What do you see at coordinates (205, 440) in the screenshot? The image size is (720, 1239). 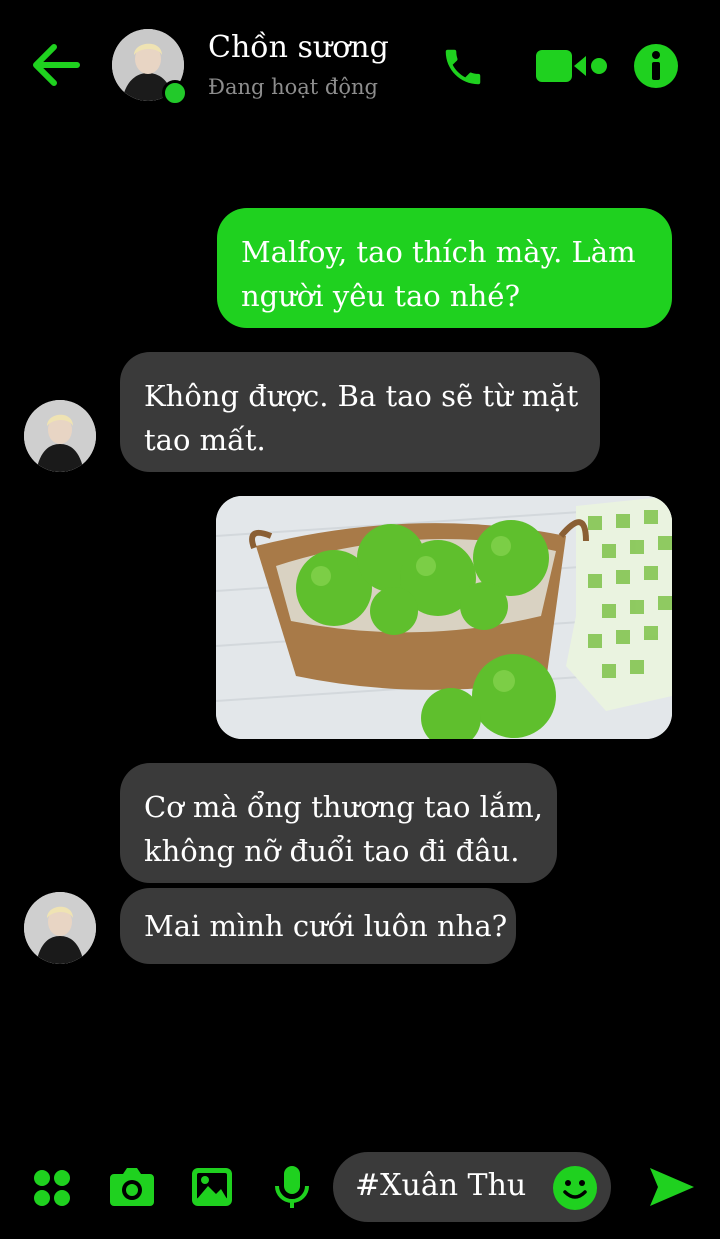 I see `message-line: tao mất.` at bounding box center [205, 440].